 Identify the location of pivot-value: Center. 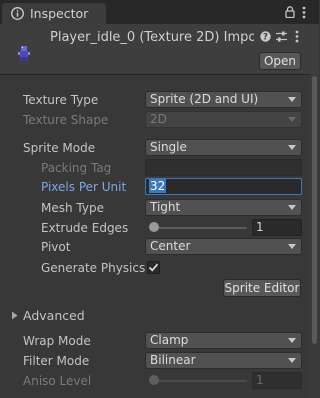
(170, 246).